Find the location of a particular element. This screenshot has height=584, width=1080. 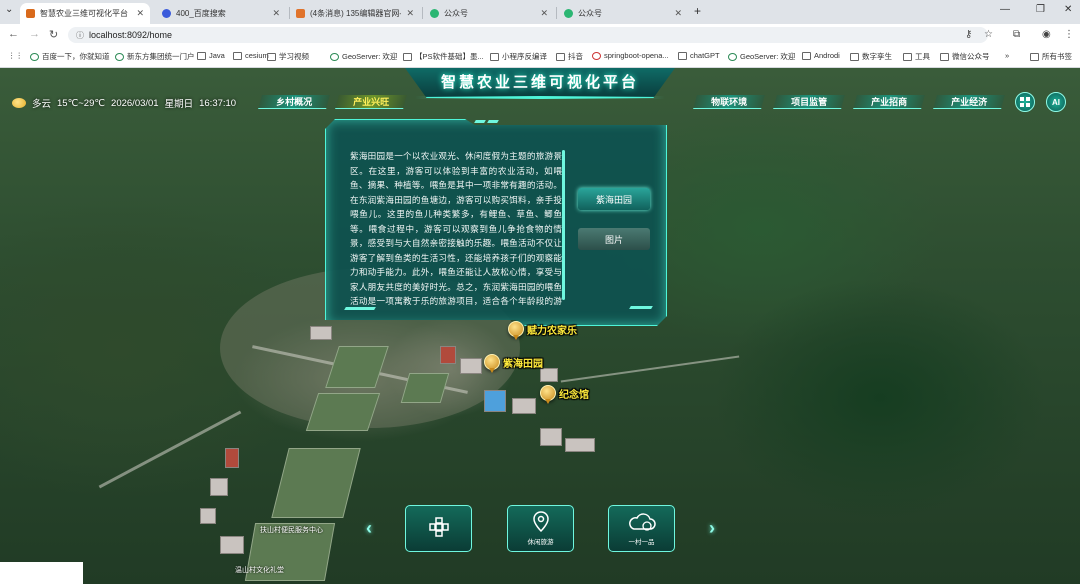

apps-icon: ⋮⋮ is located at coordinates (15, 55).